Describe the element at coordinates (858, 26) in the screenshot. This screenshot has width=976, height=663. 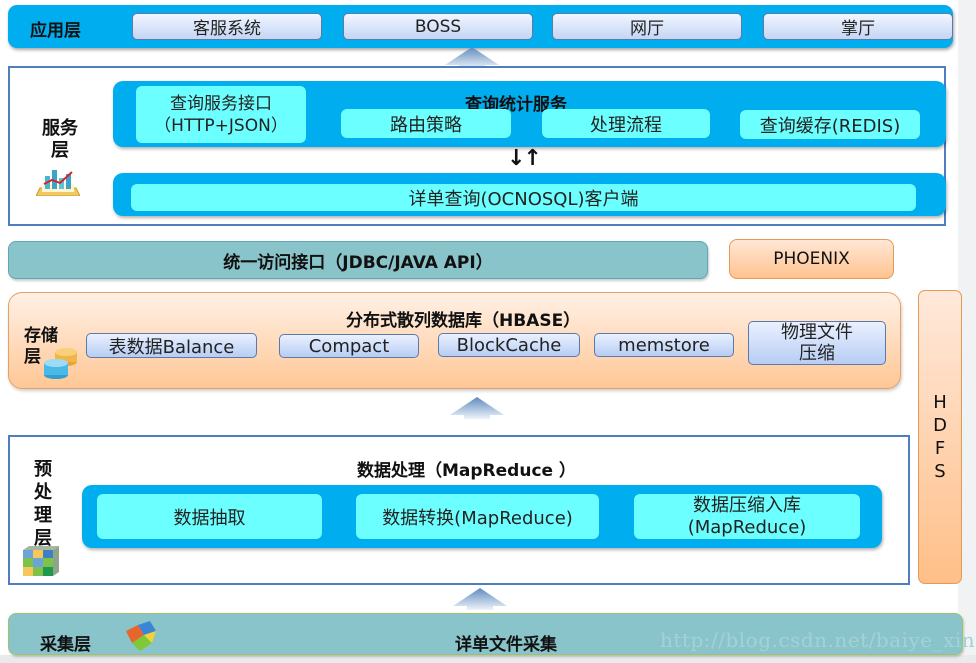
I see `app-item-mobile-hall: 掌厅` at that location.